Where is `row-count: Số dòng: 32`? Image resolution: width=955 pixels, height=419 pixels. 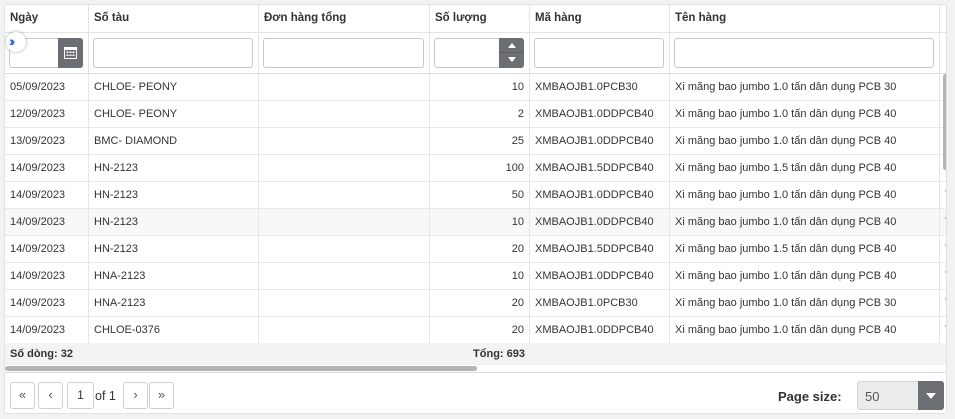
row-count: Số dòng: 32 is located at coordinates (41, 354).